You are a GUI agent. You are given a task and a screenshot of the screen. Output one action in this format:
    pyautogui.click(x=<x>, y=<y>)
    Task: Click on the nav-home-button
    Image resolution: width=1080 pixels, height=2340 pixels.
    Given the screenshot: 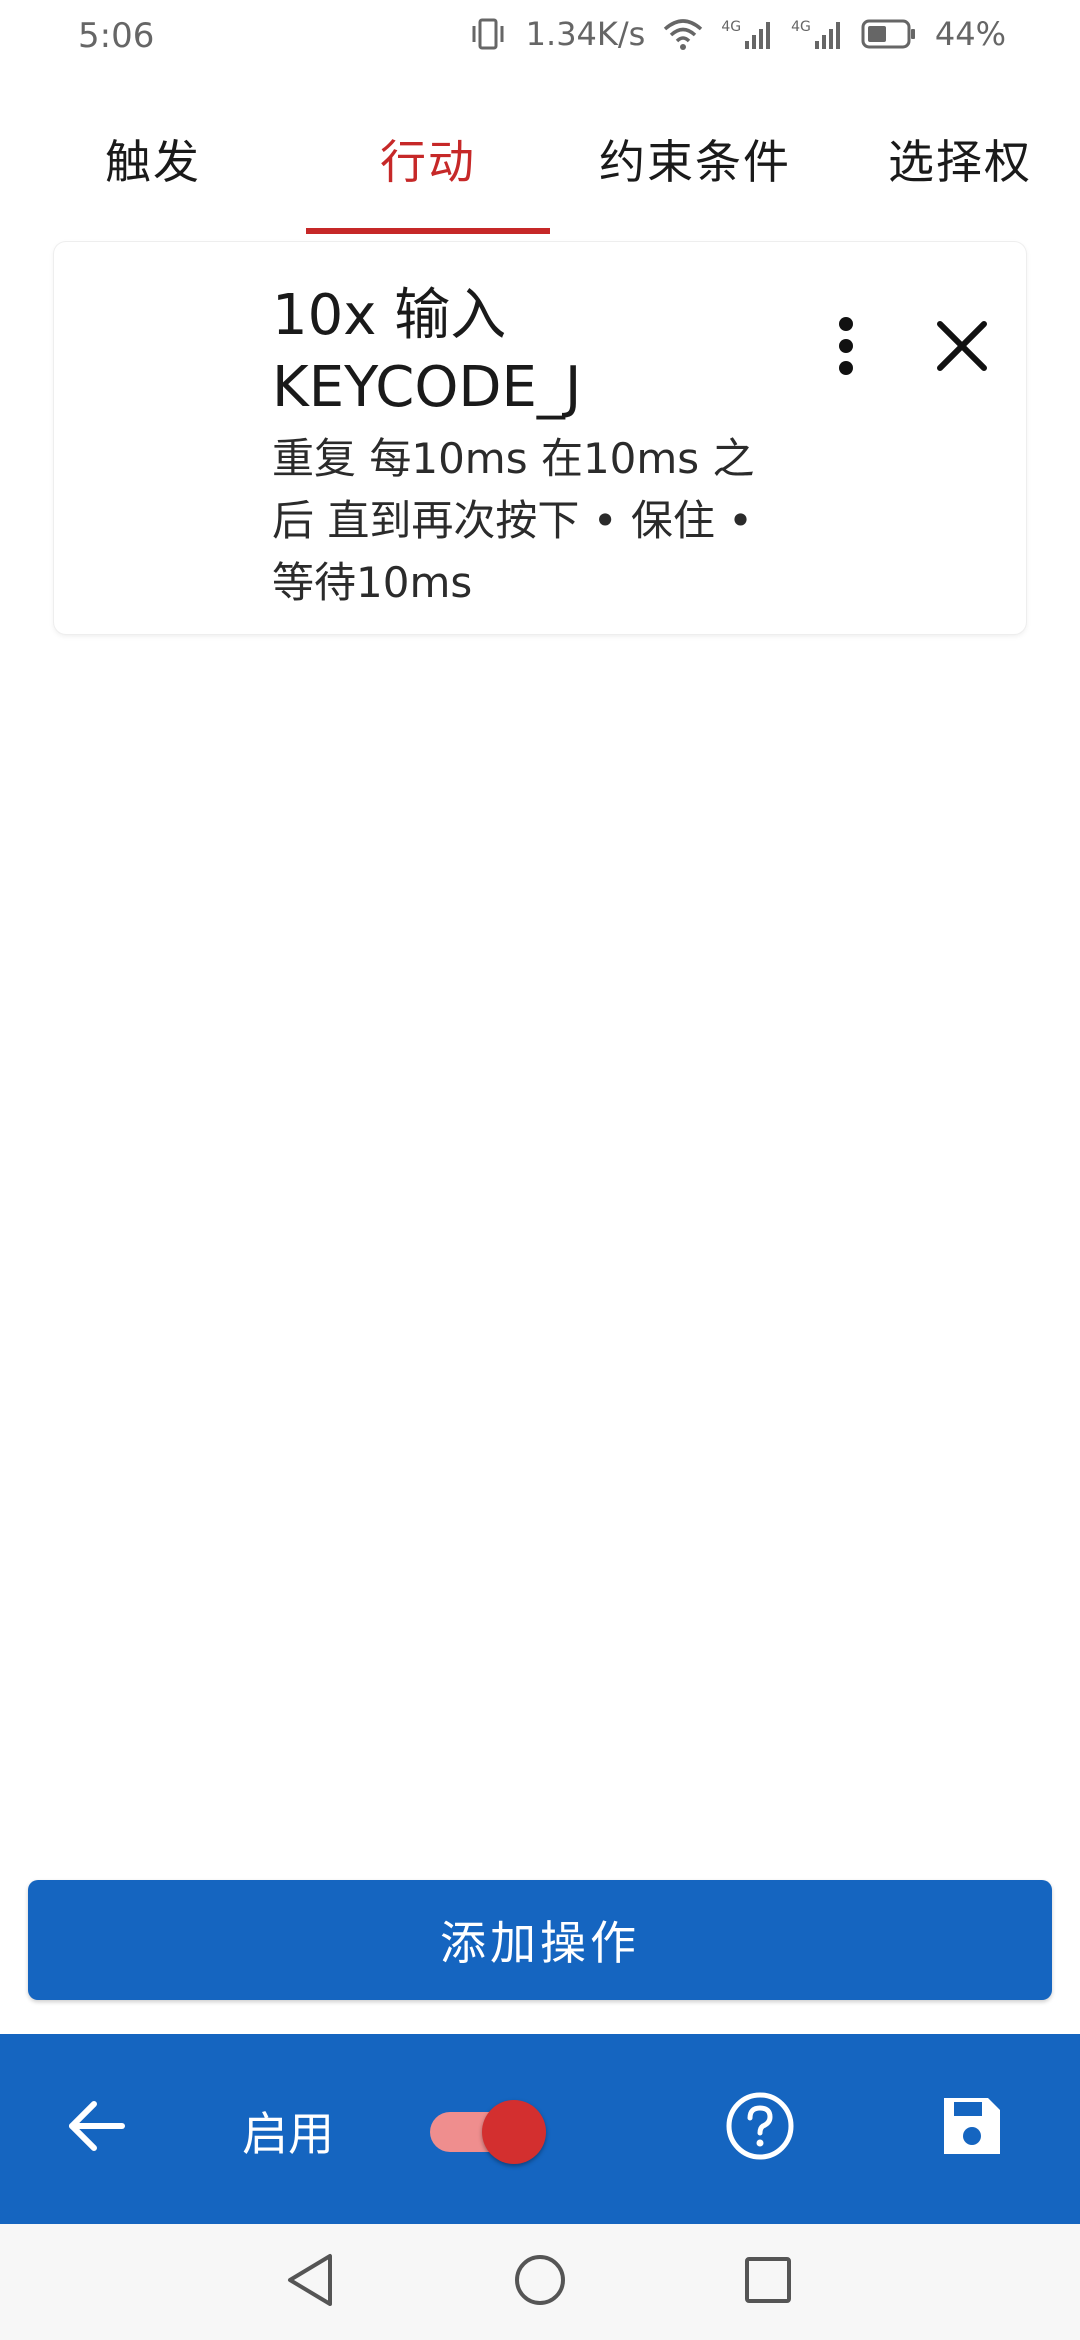 What is the action you would take?
    pyautogui.click(x=540, y=2282)
    